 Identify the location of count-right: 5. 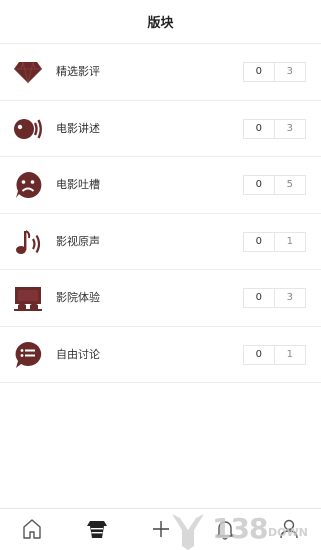
(289, 184).